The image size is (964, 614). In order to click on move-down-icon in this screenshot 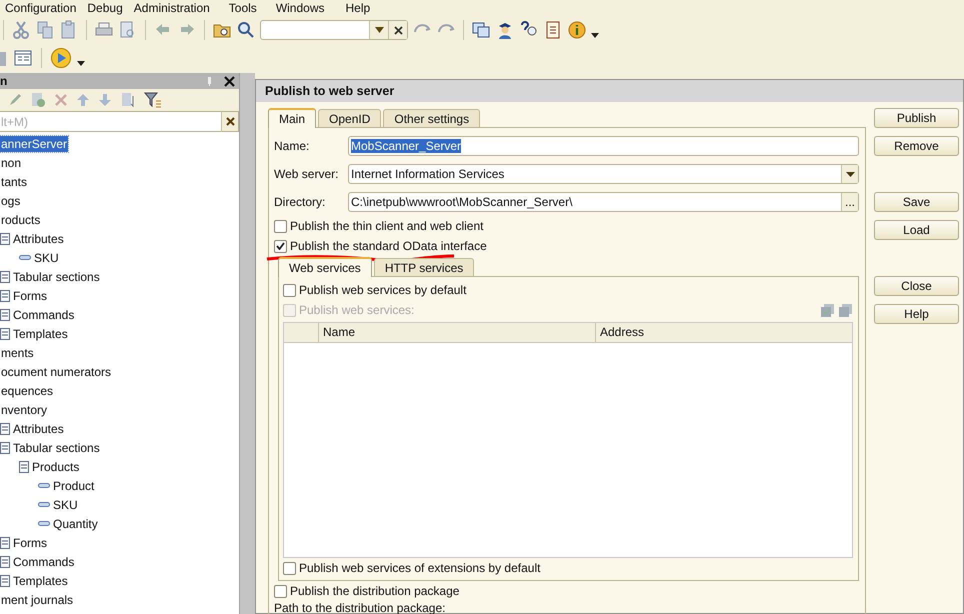, I will do `click(105, 100)`.